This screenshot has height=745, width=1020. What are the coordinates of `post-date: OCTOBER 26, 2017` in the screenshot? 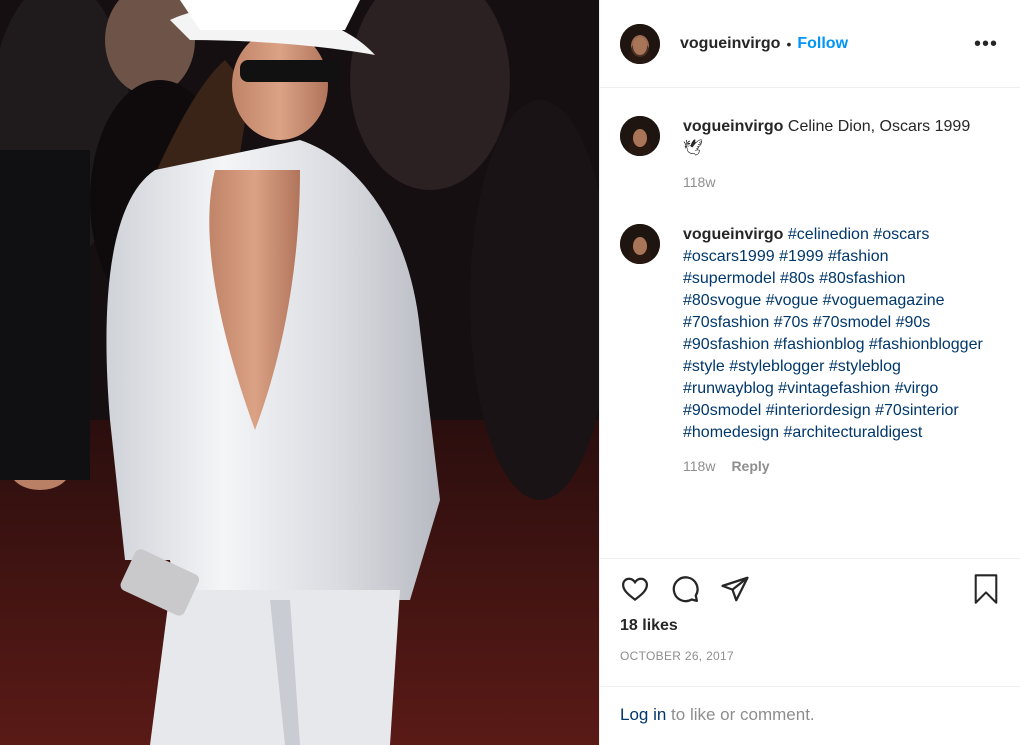 It's located at (677, 656).